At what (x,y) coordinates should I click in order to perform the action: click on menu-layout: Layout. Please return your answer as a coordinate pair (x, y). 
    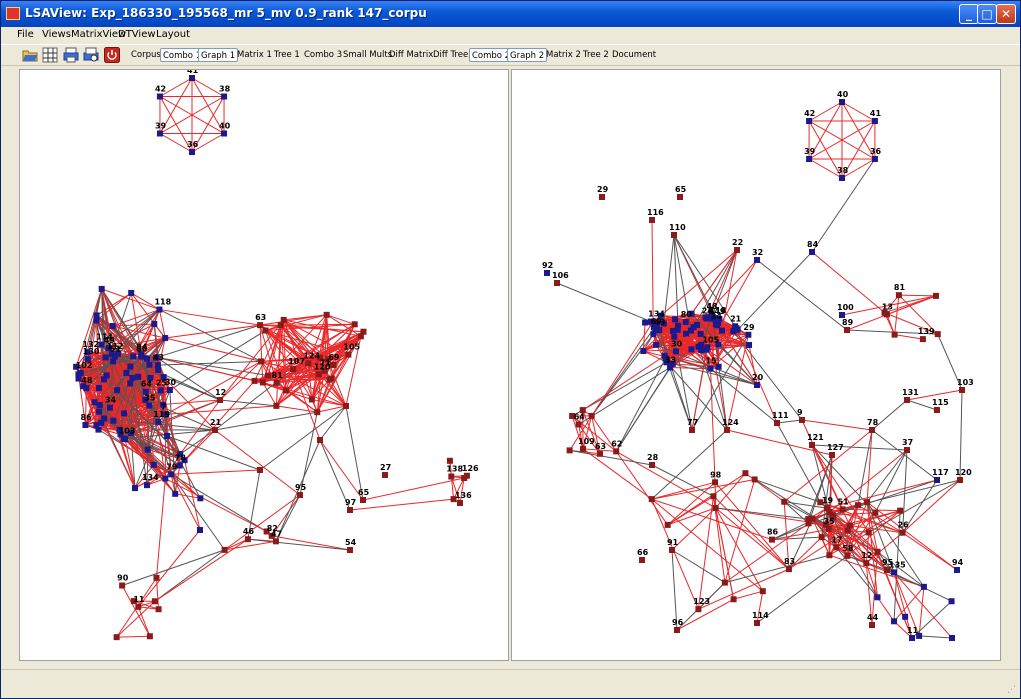
    Looking at the image, I should click on (173, 34).